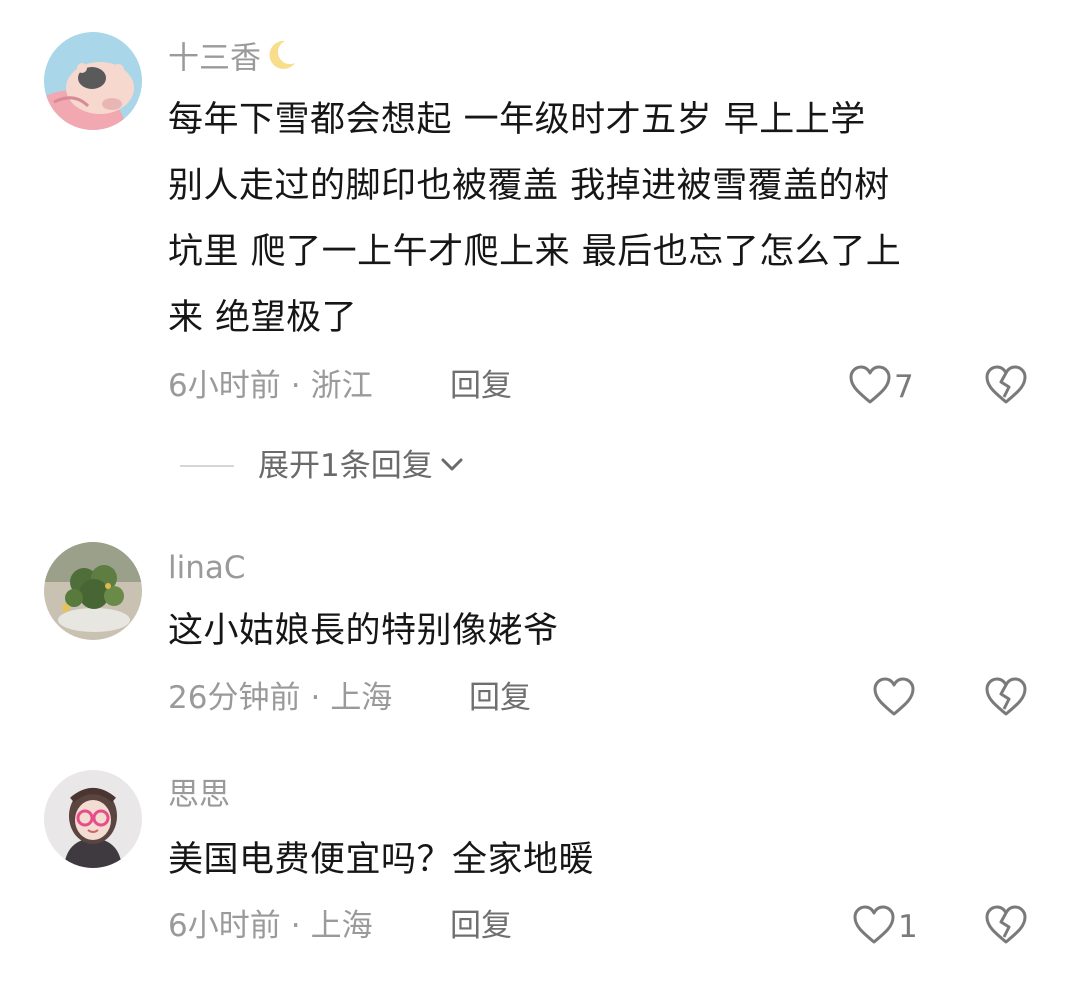  I want to click on comment-line: 这小姑娘長的特别像姥爷, so click(363, 631).